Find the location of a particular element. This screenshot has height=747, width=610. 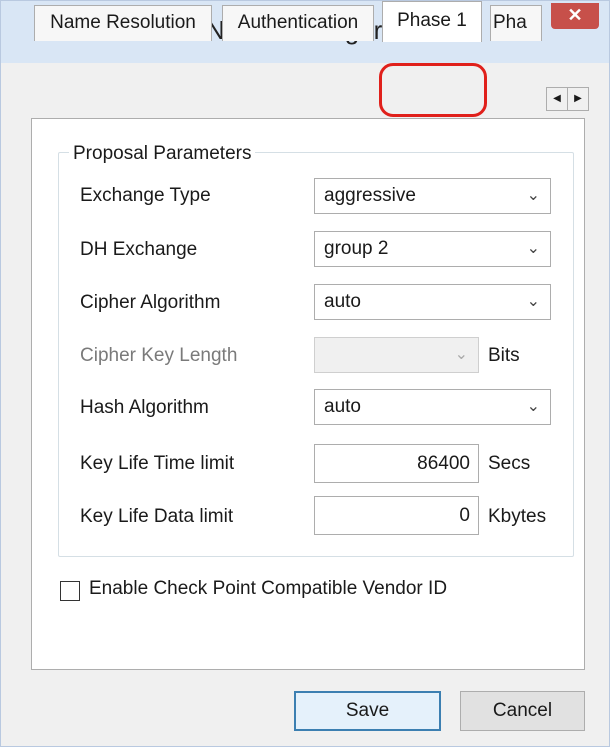

key-life-time-input: 86400 is located at coordinates (396, 463).